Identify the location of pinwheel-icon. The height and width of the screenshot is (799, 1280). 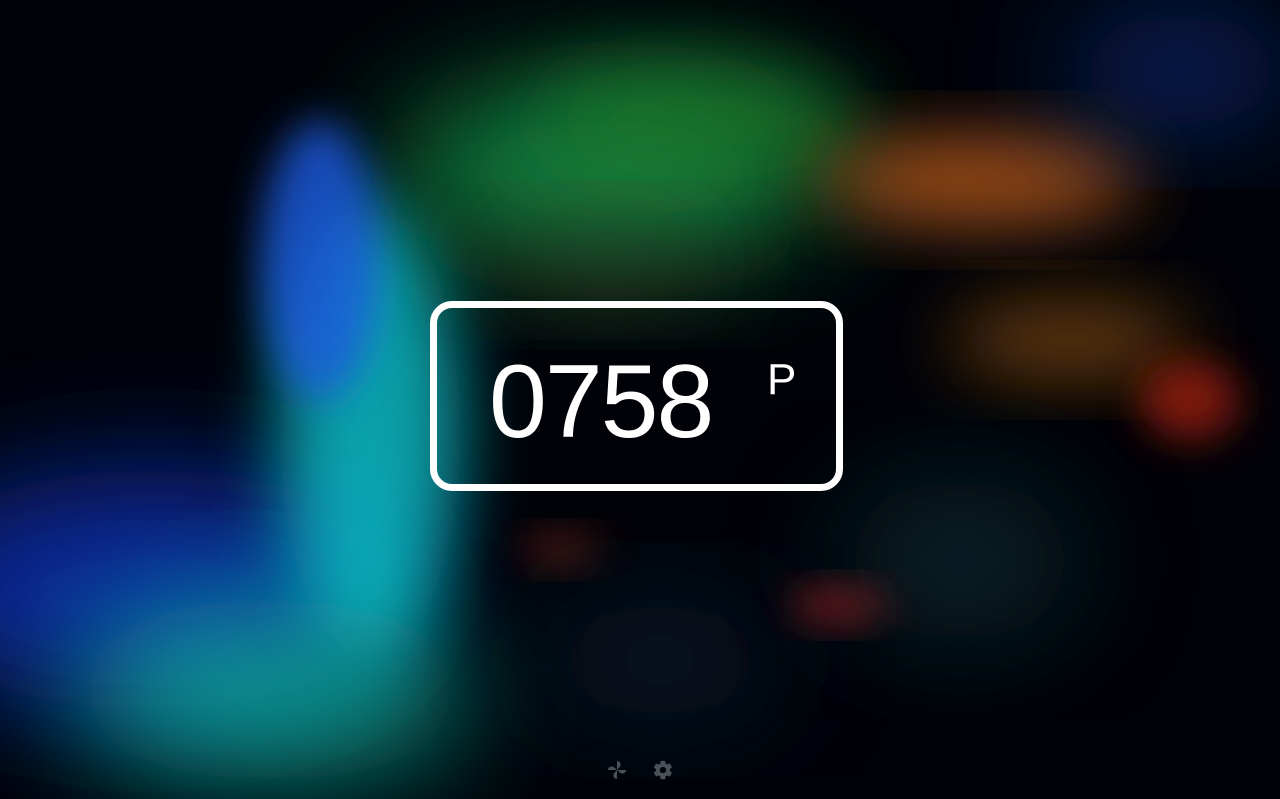
(617, 770).